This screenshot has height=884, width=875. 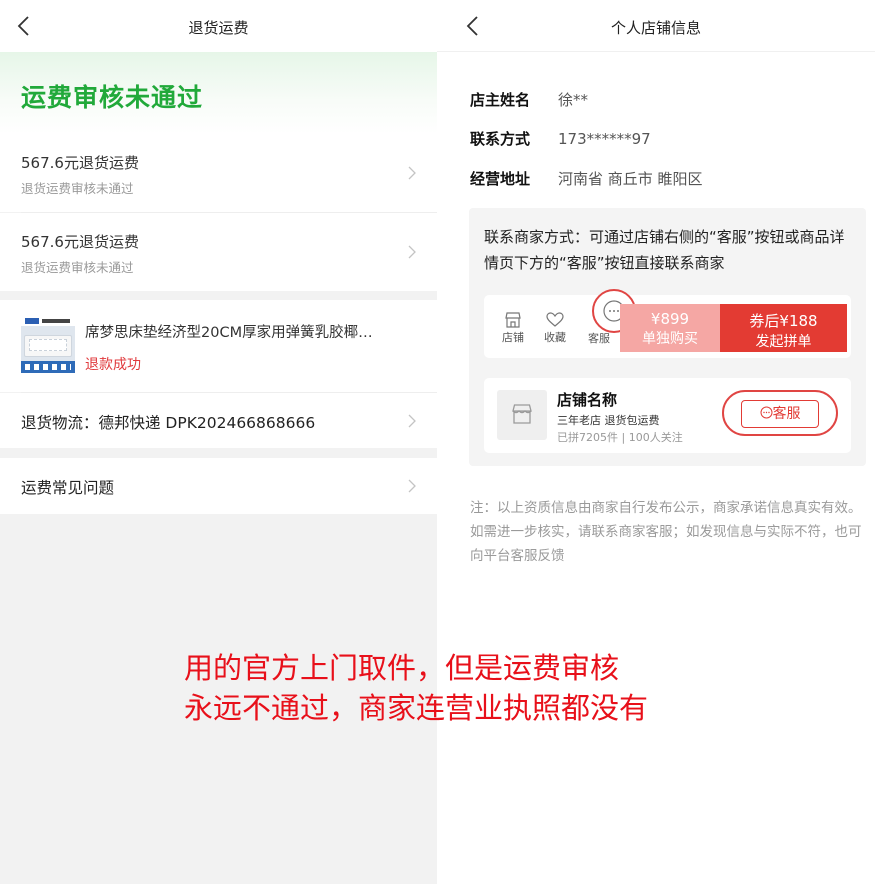 I want to click on contact-row: 联系方式 173******97, so click(x=560, y=138).